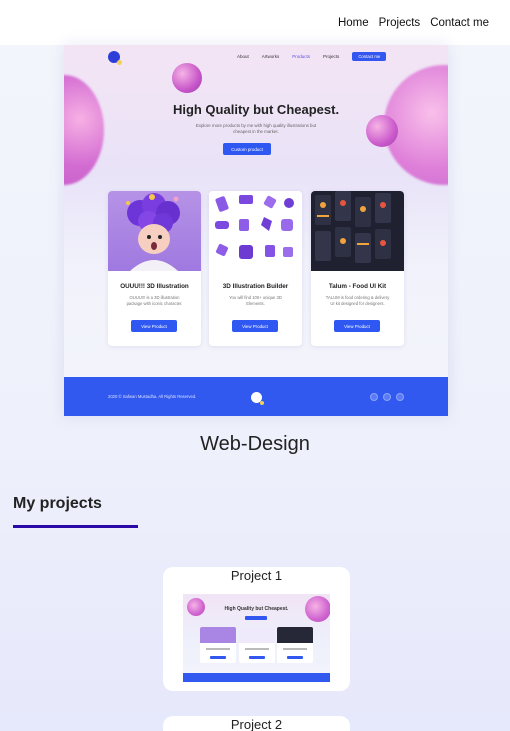 The image size is (510, 731). What do you see at coordinates (369, 56) in the screenshot?
I see `preview-contact-button: Contact me` at bounding box center [369, 56].